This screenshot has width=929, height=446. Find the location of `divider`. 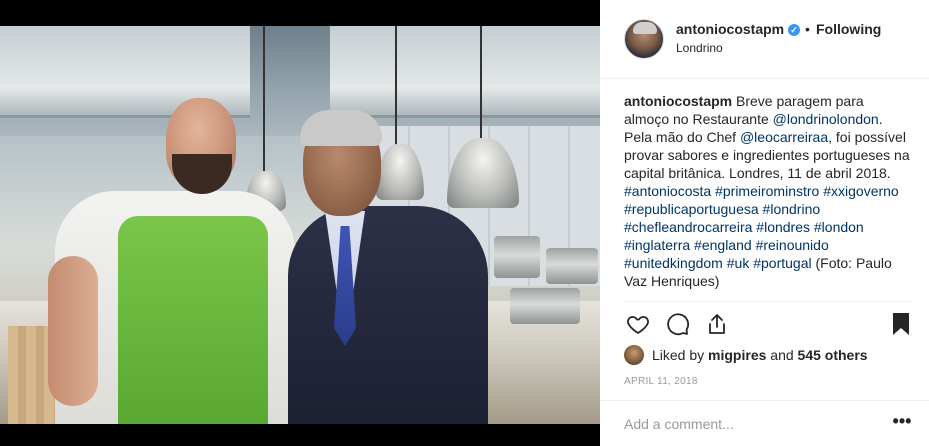

divider is located at coordinates (767, 301).